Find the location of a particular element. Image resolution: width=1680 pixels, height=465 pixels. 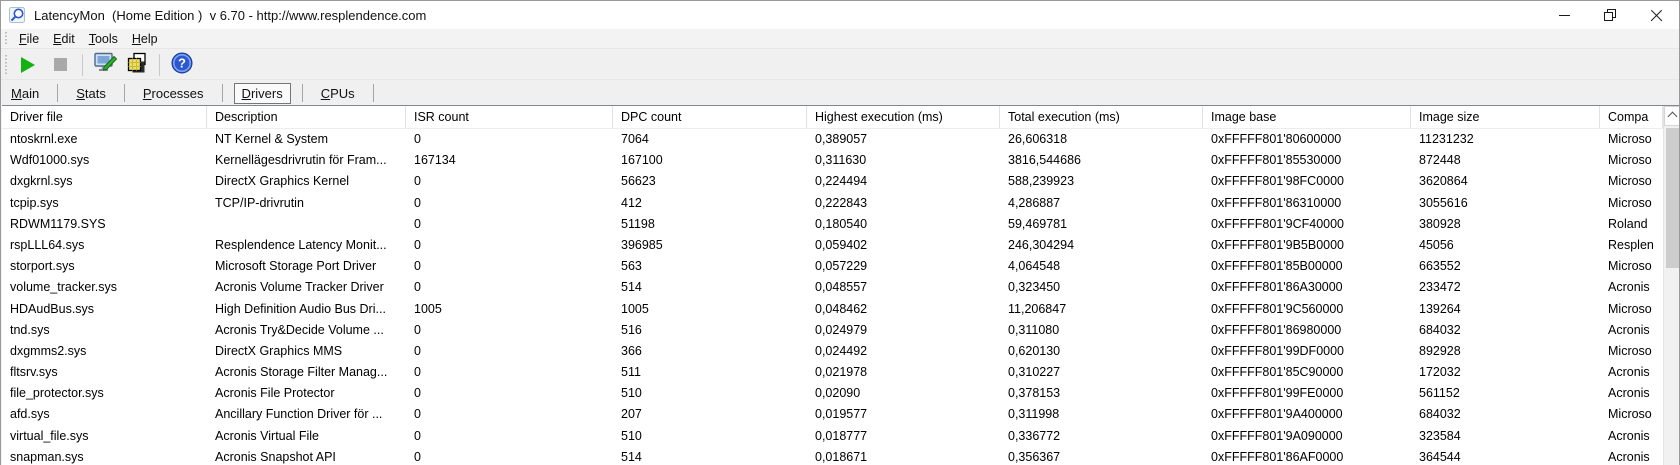

cell-driver-file: HDAudBus.sys is located at coordinates (52, 308).